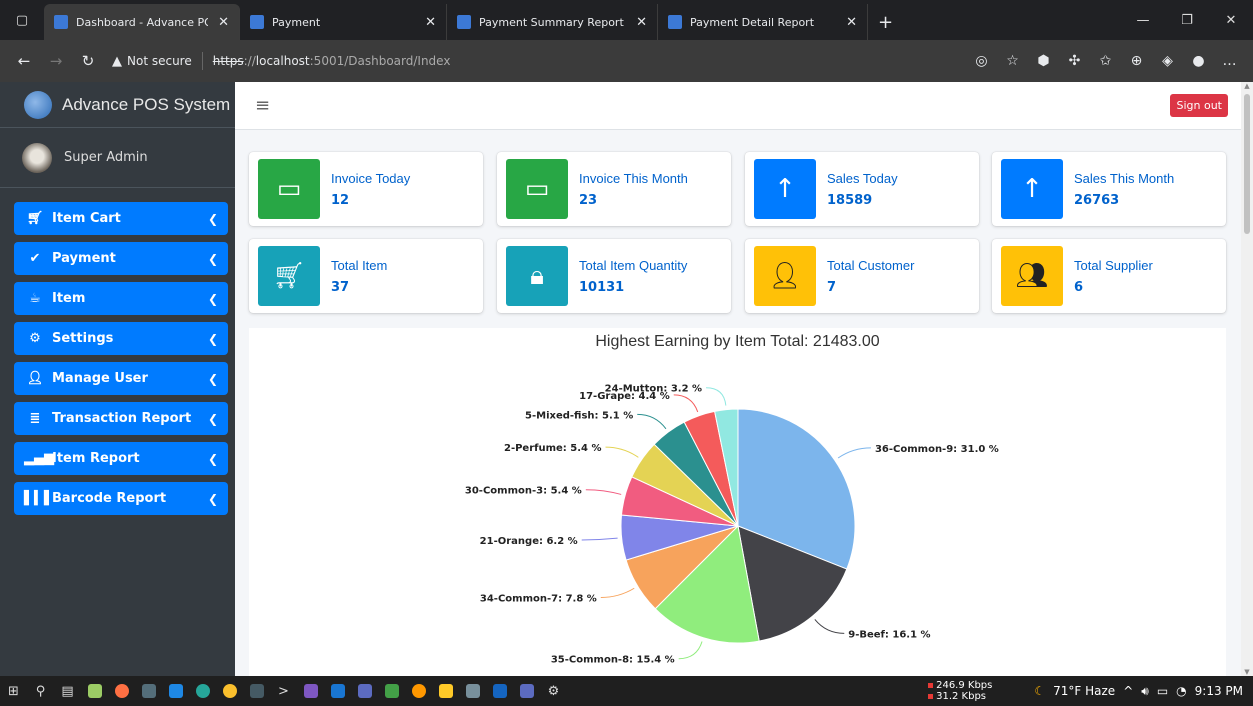  What do you see at coordinates (121, 418) in the screenshot?
I see `sidebar-item-transaction-report: ≣ Transaction Report ❮` at bounding box center [121, 418].